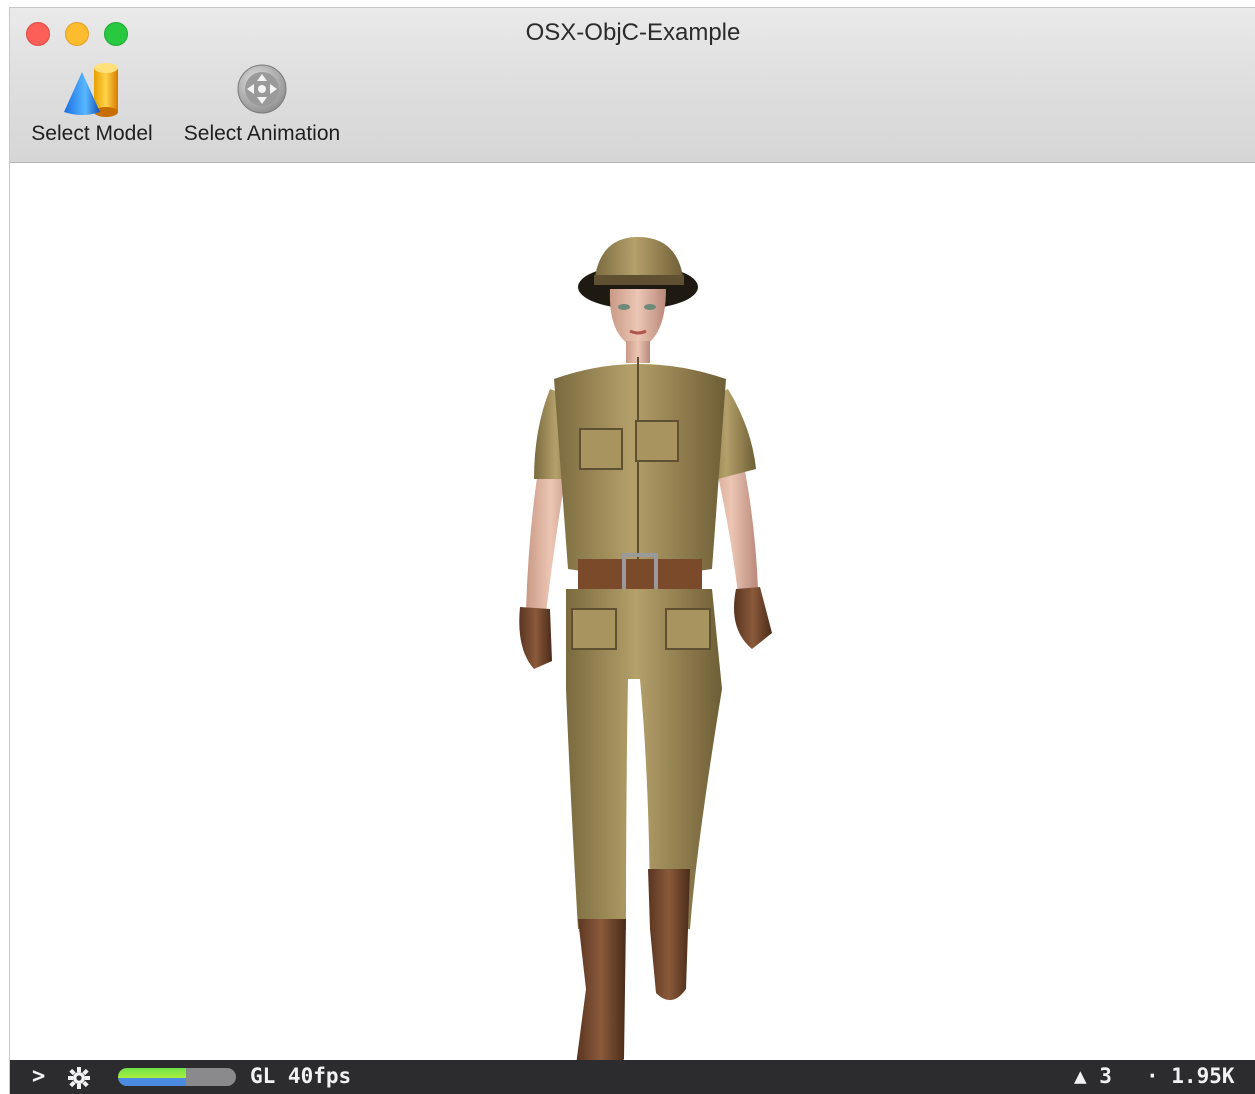  Describe the element at coordinates (633, 32) in the screenshot. I see `window-title: OSX-ObjC-Example` at that location.